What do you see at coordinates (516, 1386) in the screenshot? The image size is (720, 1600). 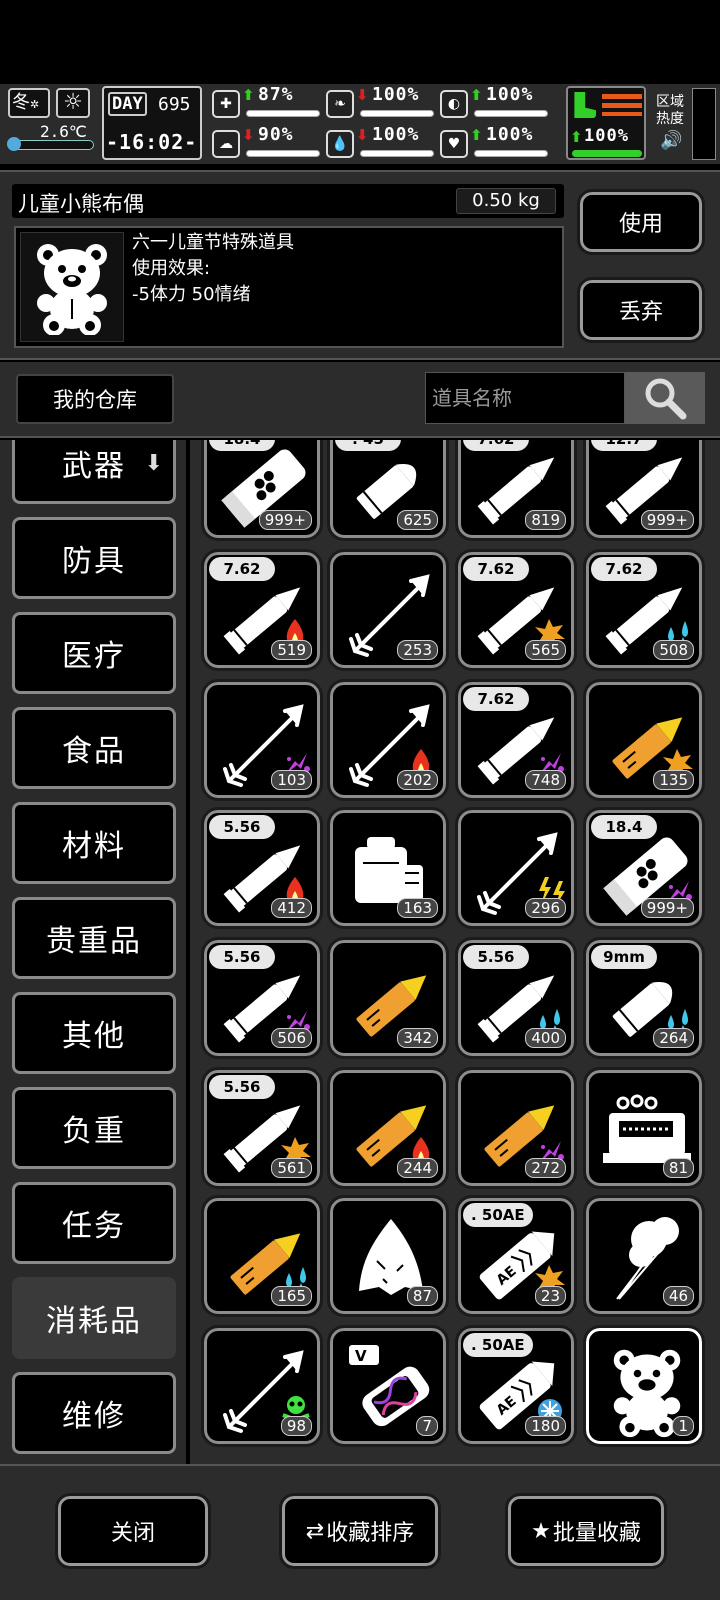 I see `inventory-slot: AE. 50AE 180` at bounding box center [516, 1386].